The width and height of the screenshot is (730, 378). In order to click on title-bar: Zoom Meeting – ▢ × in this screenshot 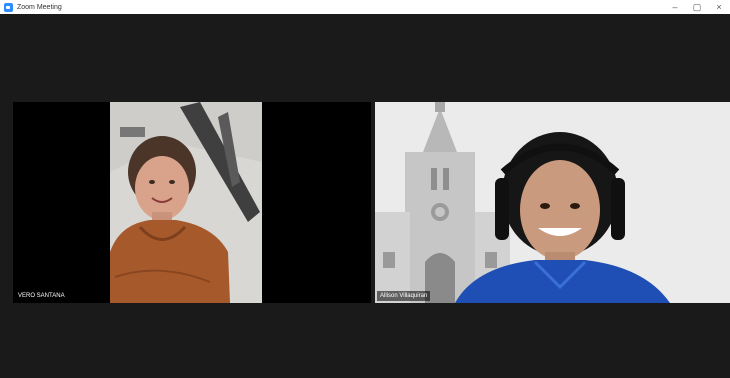, I will do `click(365, 7)`.